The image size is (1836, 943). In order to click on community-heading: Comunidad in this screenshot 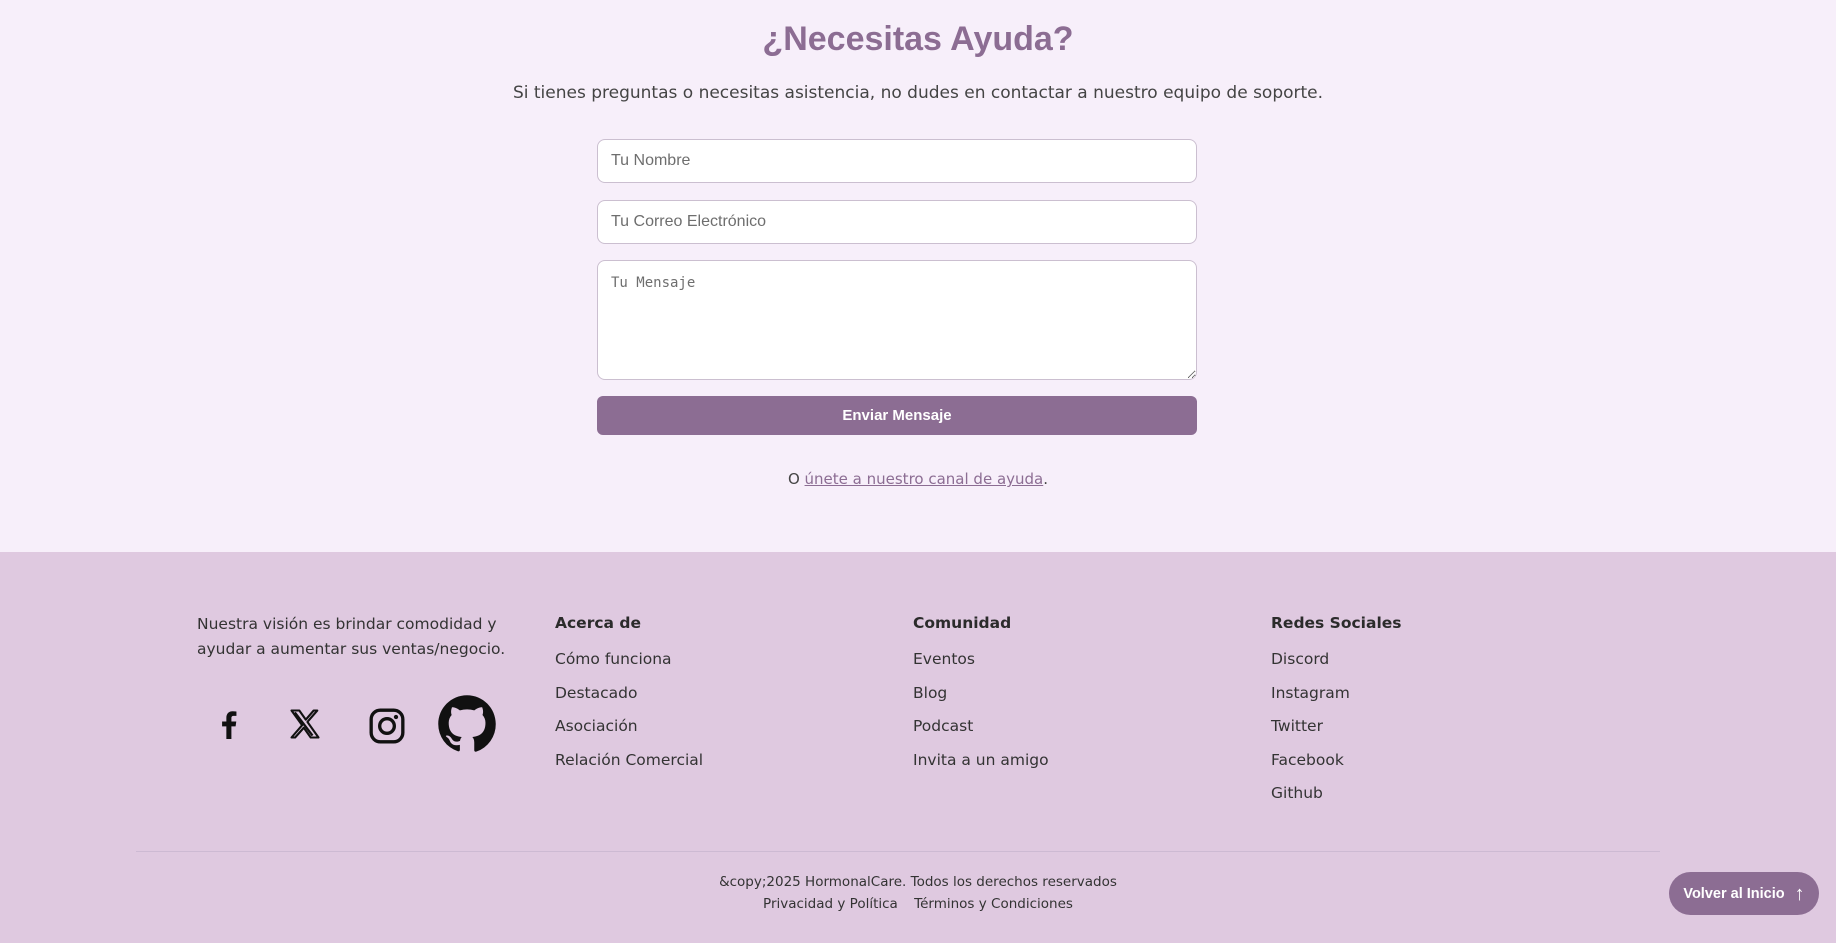, I will do `click(962, 623)`.